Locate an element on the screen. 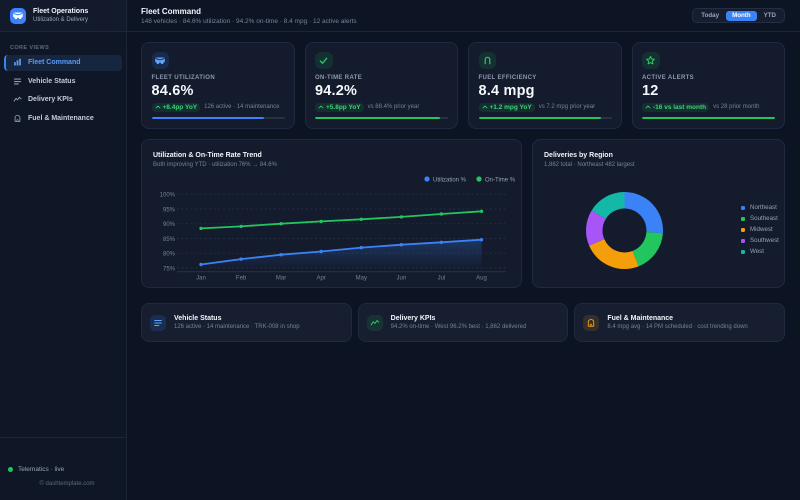 The image size is (800, 500). svg-text: 75% is located at coordinates (169, 270).